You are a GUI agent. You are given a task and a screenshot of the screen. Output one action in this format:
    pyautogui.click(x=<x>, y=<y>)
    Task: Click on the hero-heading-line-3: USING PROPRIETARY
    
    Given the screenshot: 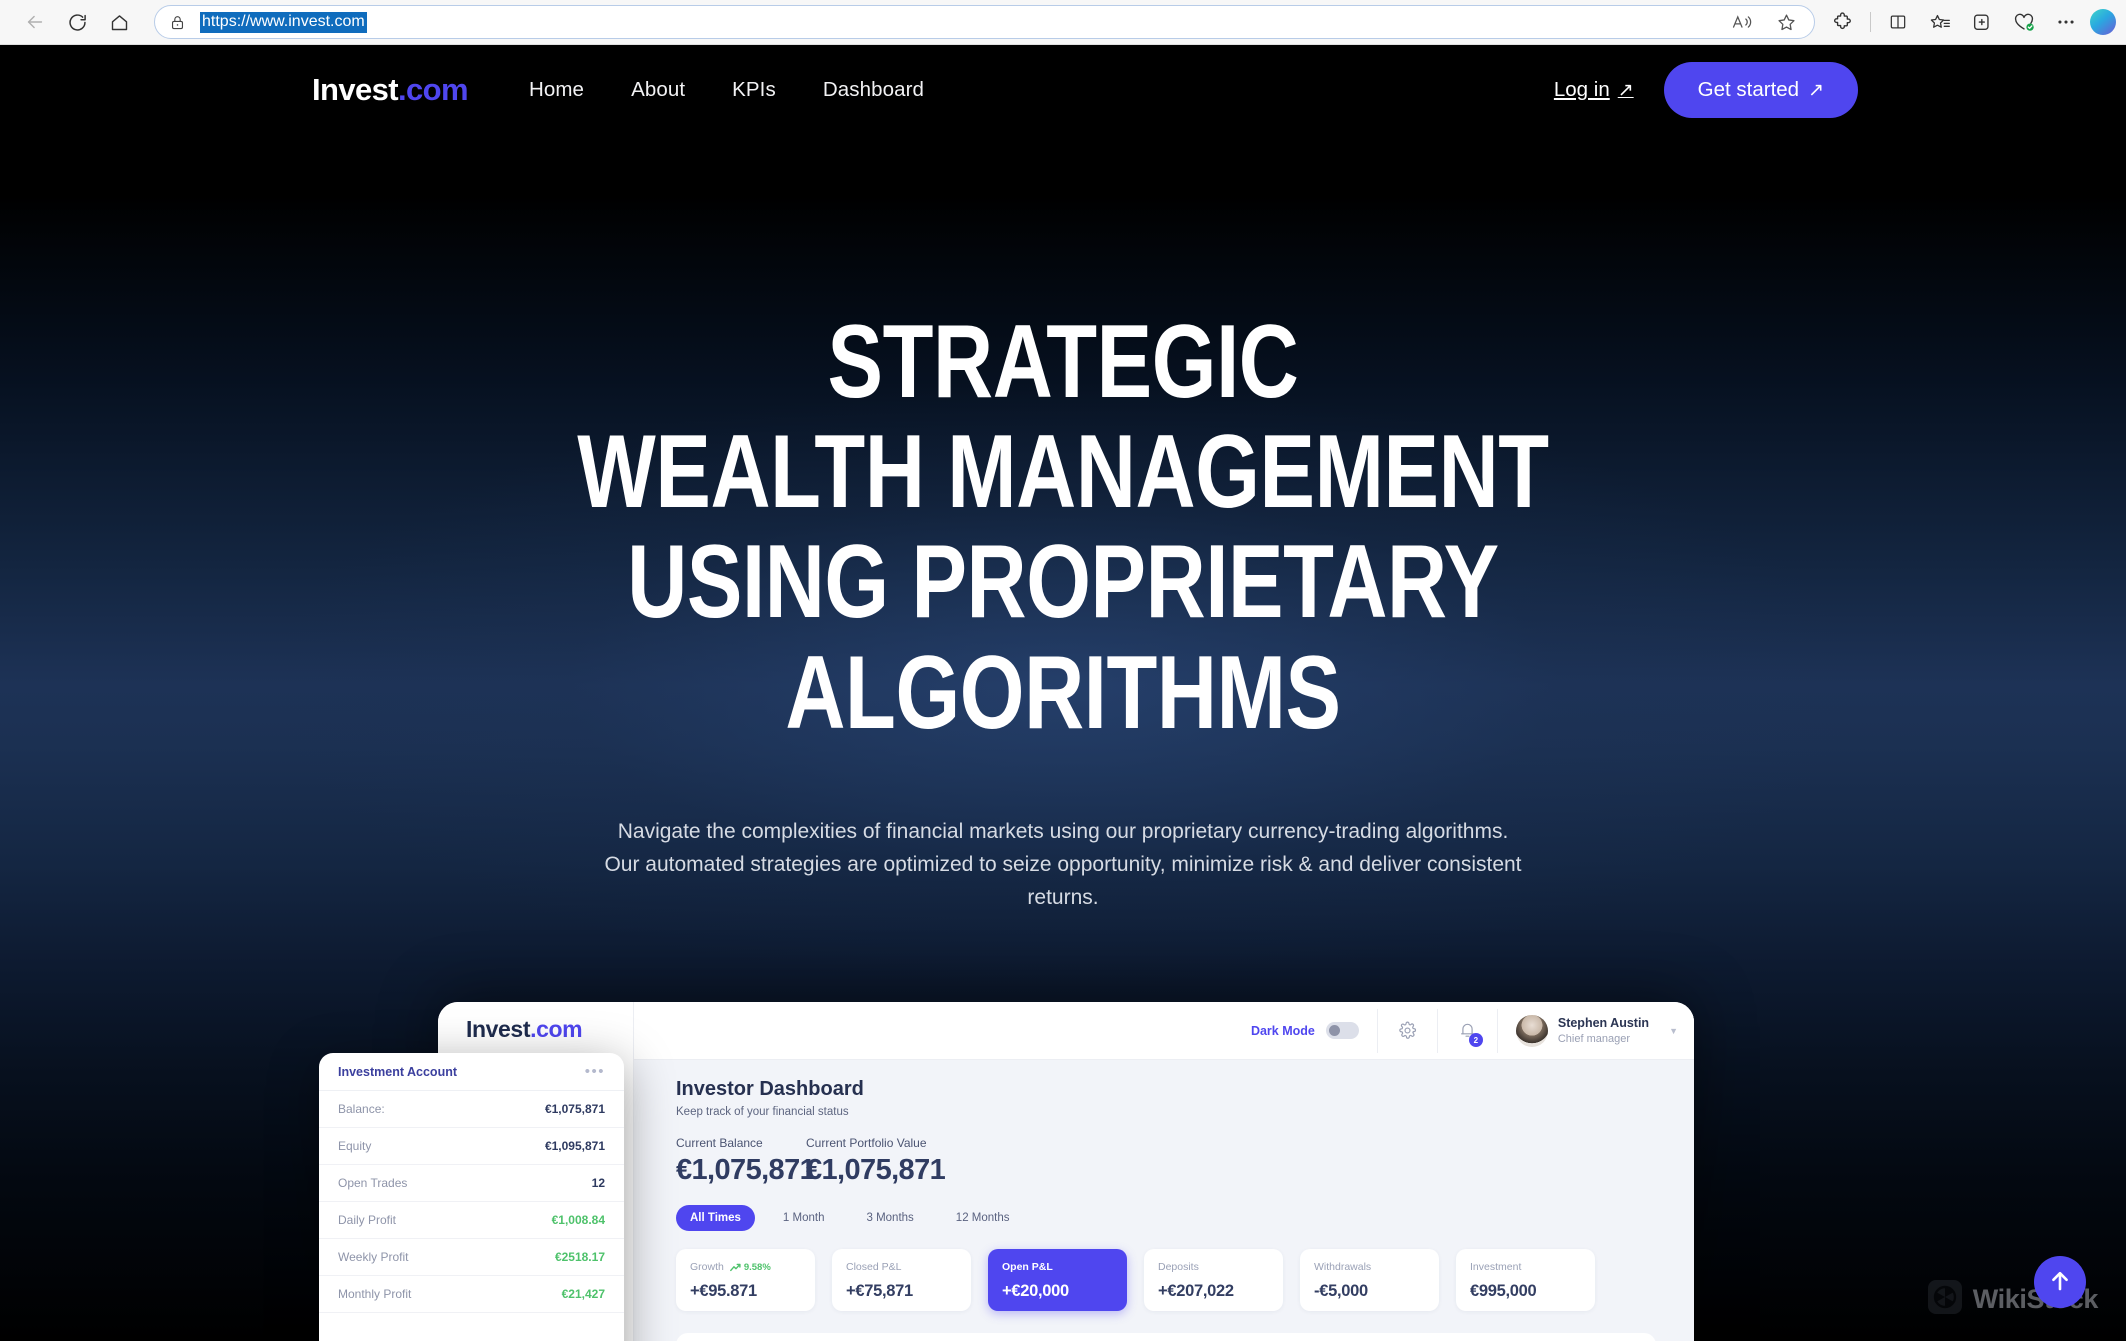 What is the action you would take?
    pyautogui.click(x=1063, y=582)
    